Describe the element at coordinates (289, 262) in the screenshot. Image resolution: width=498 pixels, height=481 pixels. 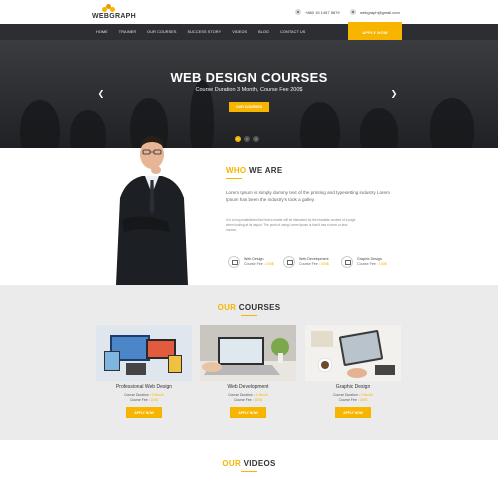
I see `code-icon` at that location.